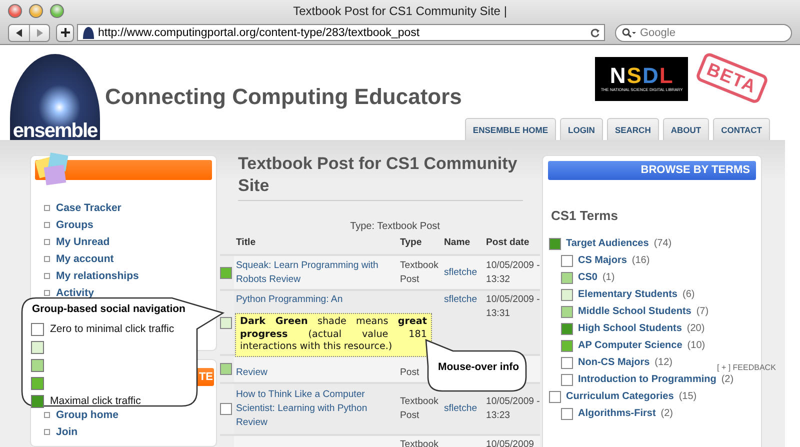  I want to click on page-title: Textbook Post for CS1 Community Site, so click(380, 177).